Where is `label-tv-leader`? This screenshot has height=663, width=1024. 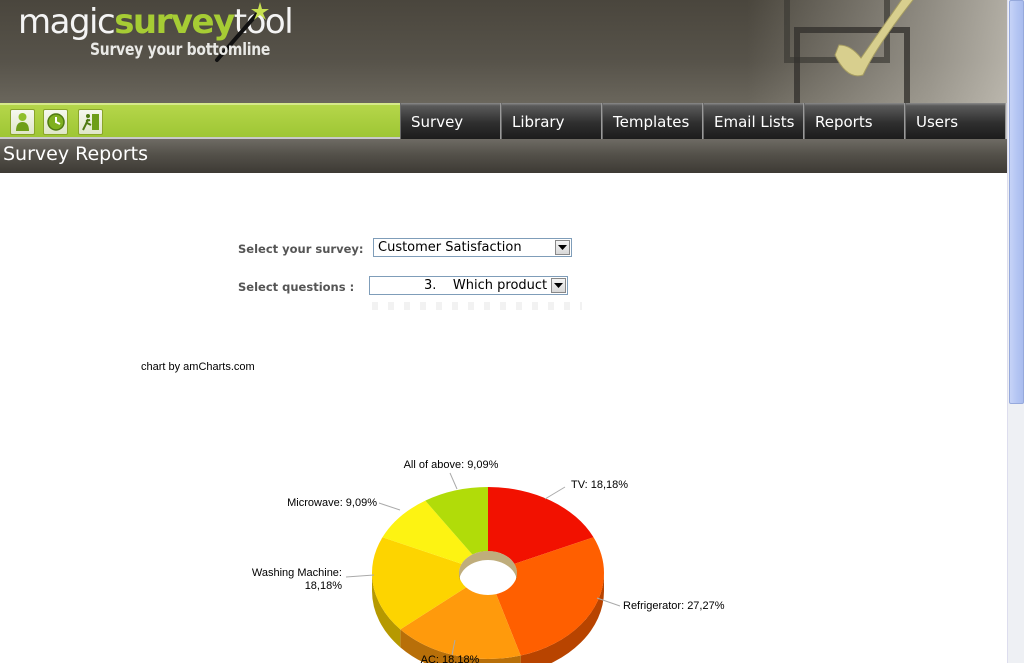
label-tv-leader is located at coordinates (555, 493).